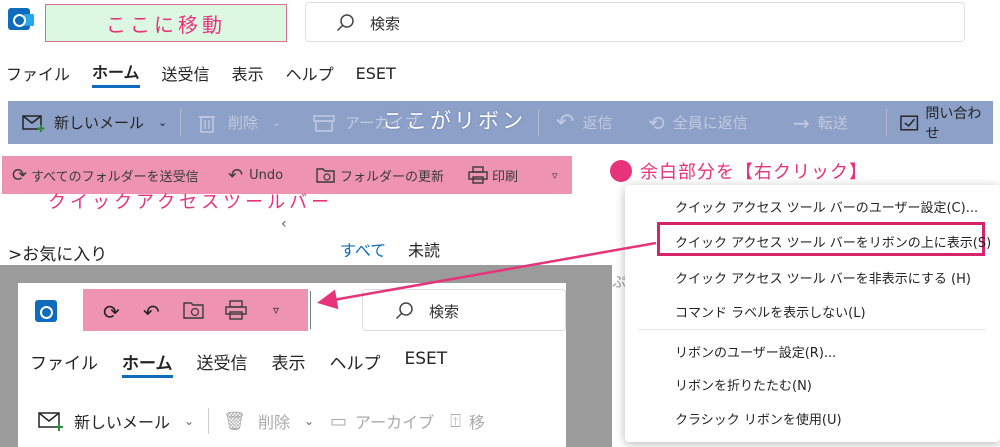  I want to click on right-click-hint: 余白部分を【右クリック】, so click(754, 172).